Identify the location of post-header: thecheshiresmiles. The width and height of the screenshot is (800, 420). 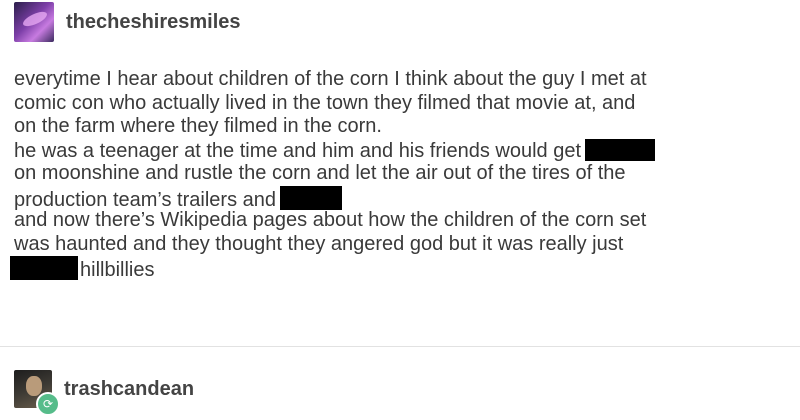
(127, 22).